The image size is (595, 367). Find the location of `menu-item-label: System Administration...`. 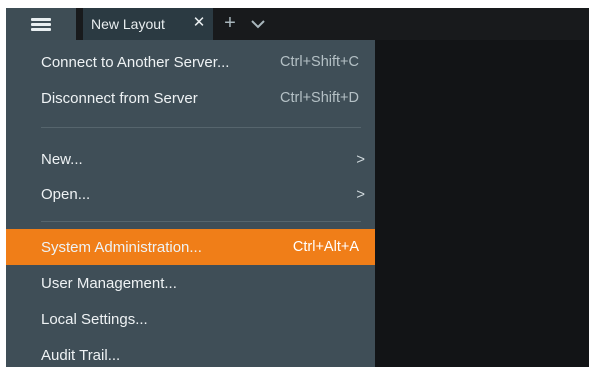

menu-item-label: System Administration... is located at coordinates (121, 247).